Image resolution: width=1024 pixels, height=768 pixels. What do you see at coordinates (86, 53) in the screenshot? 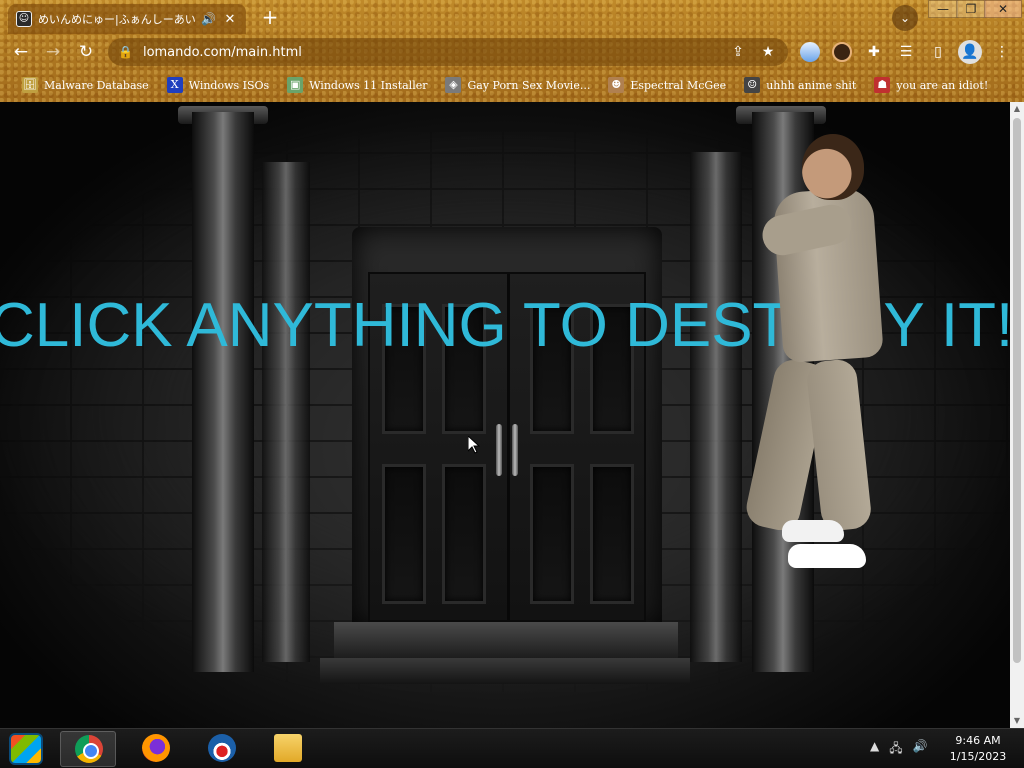
I see `reload-button: ↻` at bounding box center [86, 53].